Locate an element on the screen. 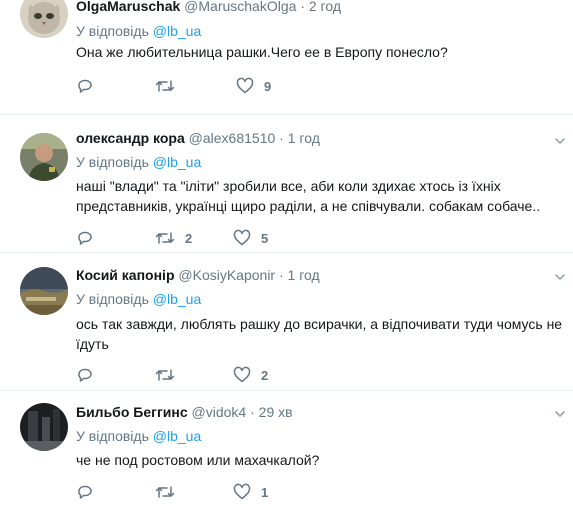 This screenshot has height=511, width=573. timestamp: 2 год is located at coordinates (325, 7).